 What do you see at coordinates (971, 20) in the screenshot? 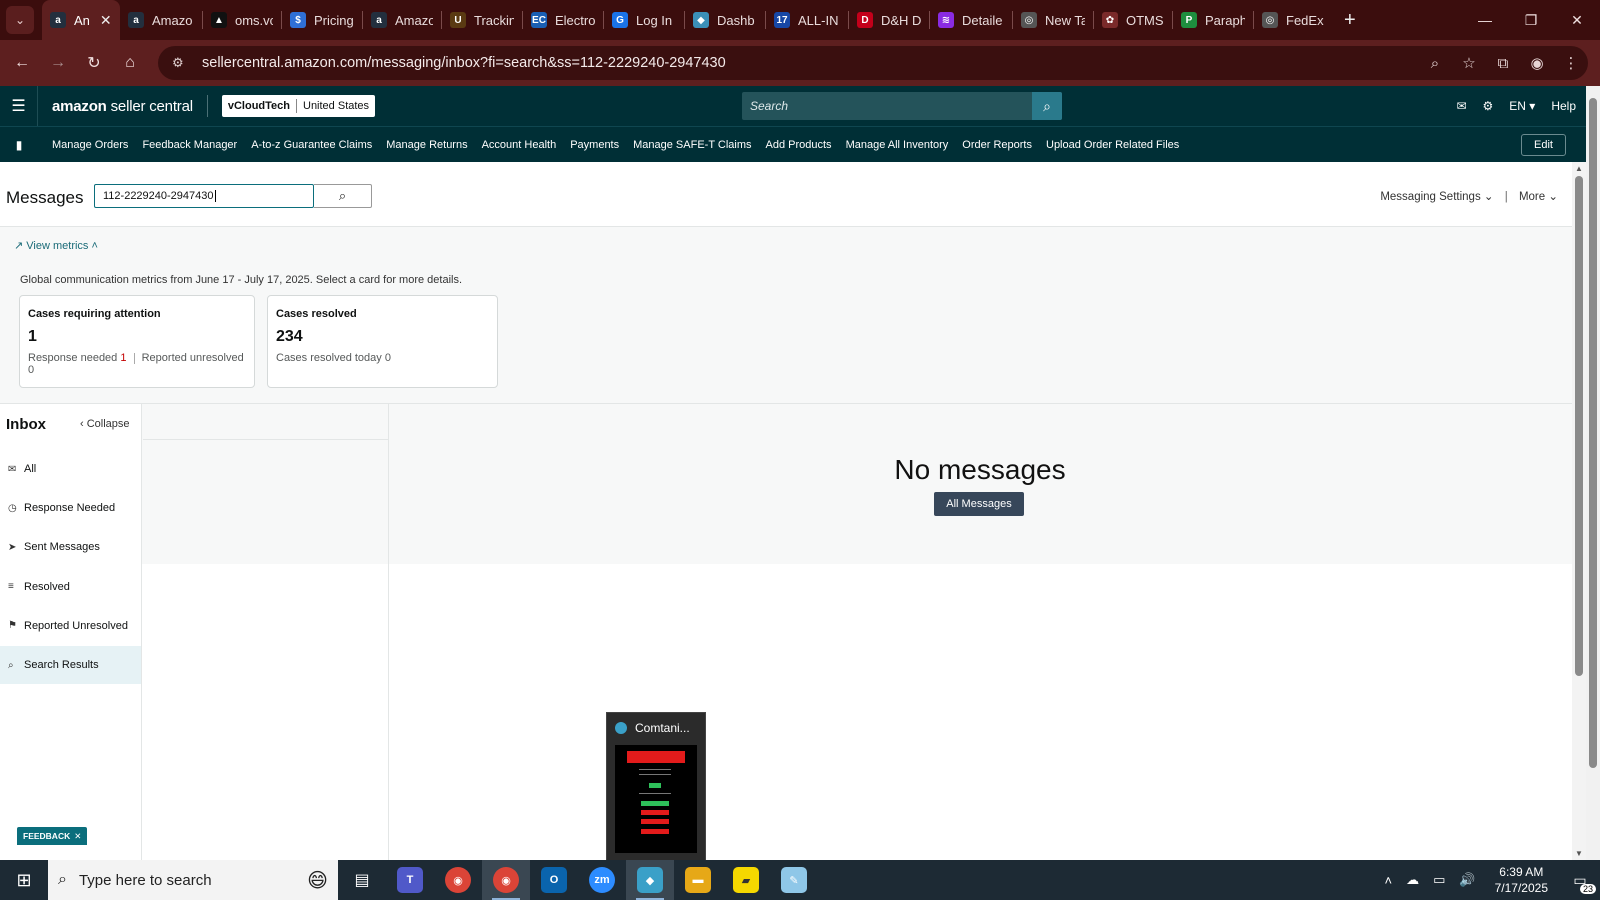
I see `browser-tab: ≋ Detaile` at bounding box center [971, 20].